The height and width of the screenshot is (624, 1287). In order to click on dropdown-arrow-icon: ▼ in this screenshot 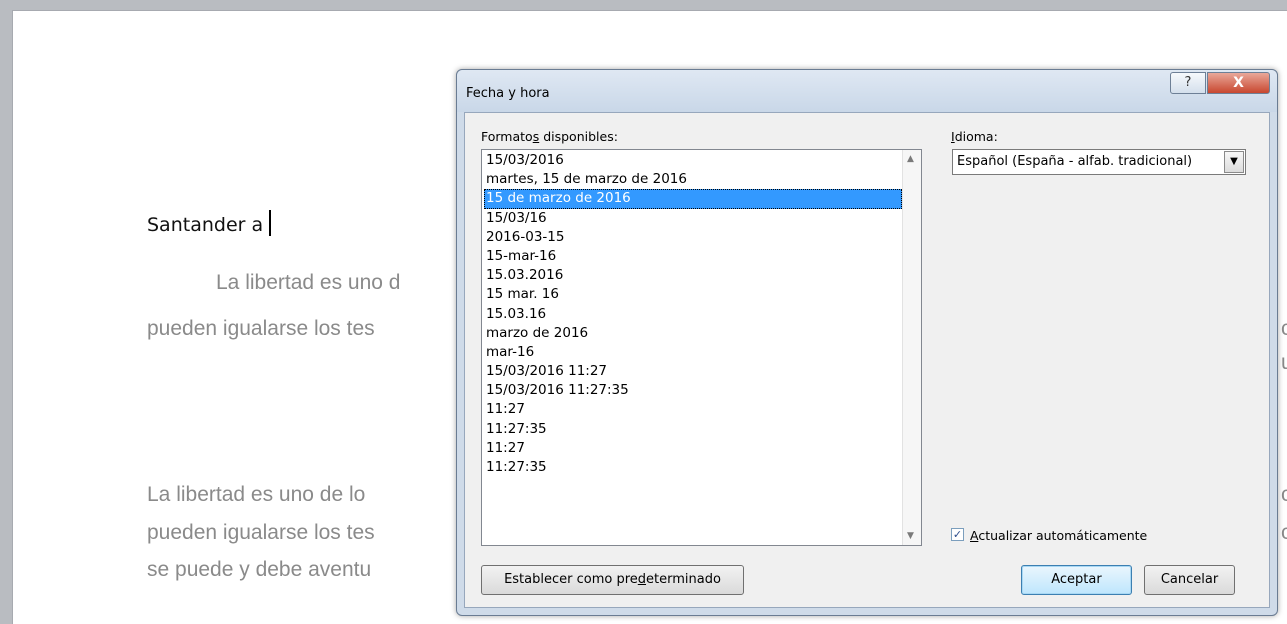, I will do `click(1234, 162)`.